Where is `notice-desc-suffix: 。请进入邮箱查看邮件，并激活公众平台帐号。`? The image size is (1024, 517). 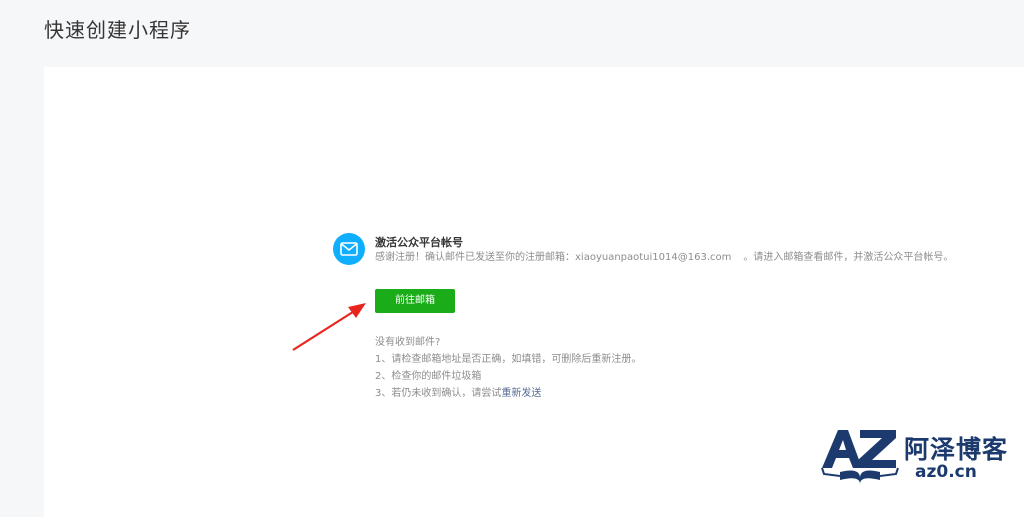 notice-desc-suffix: 。请进入邮箱查看邮件，并激活公众平台帐号。 is located at coordinates (848, 257).